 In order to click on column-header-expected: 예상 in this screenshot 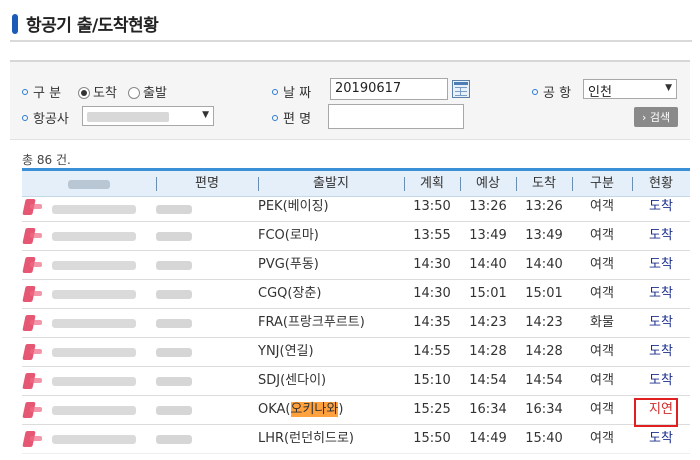, I will do `click(488, 184)`.